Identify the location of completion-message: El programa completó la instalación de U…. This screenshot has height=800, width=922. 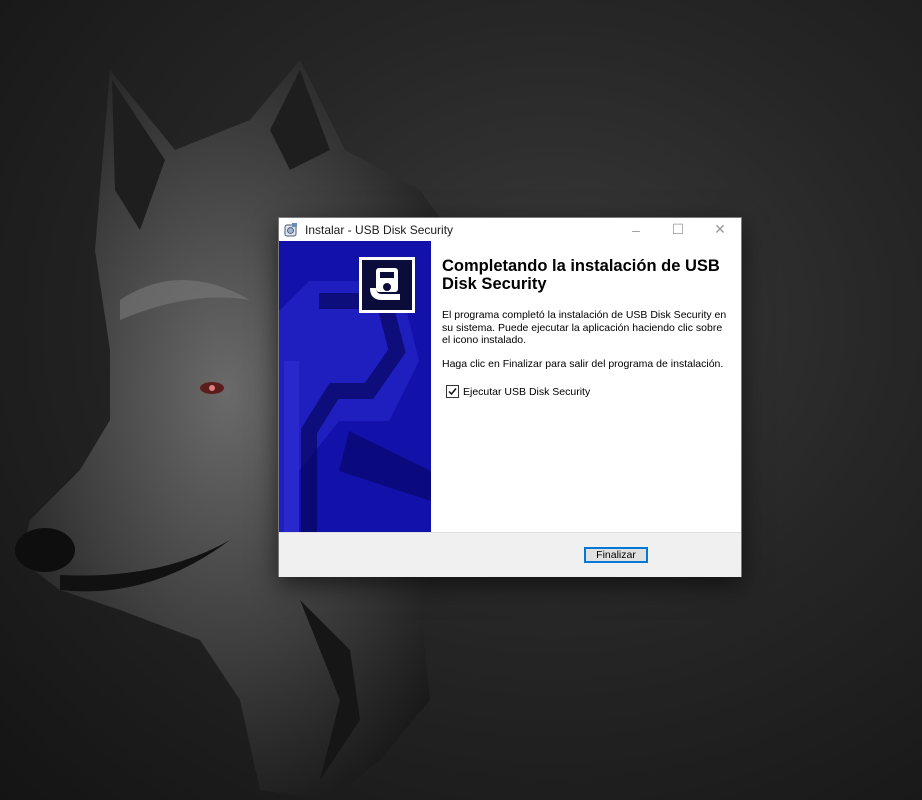
(584, 327).